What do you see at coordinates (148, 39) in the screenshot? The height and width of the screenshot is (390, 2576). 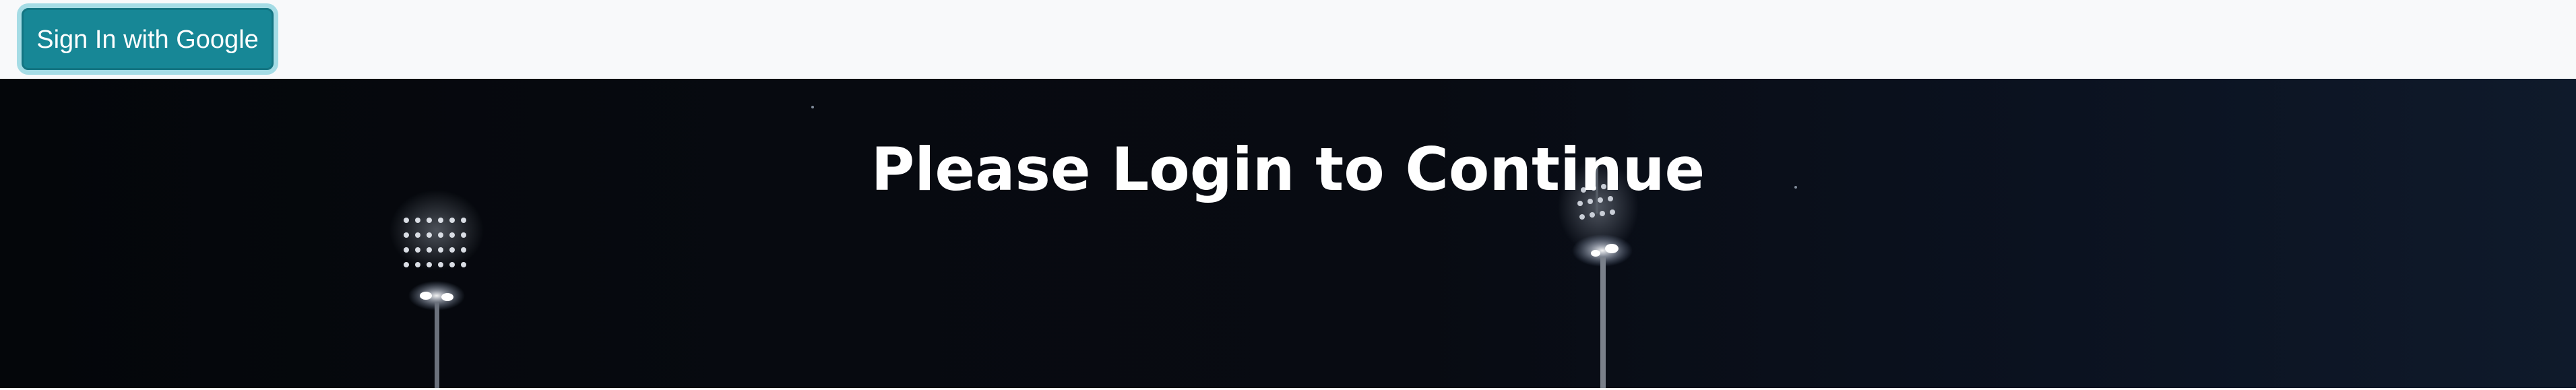 I see `sign-in-with-google-button: Sign In with Google` at bounding box center [148, 39].